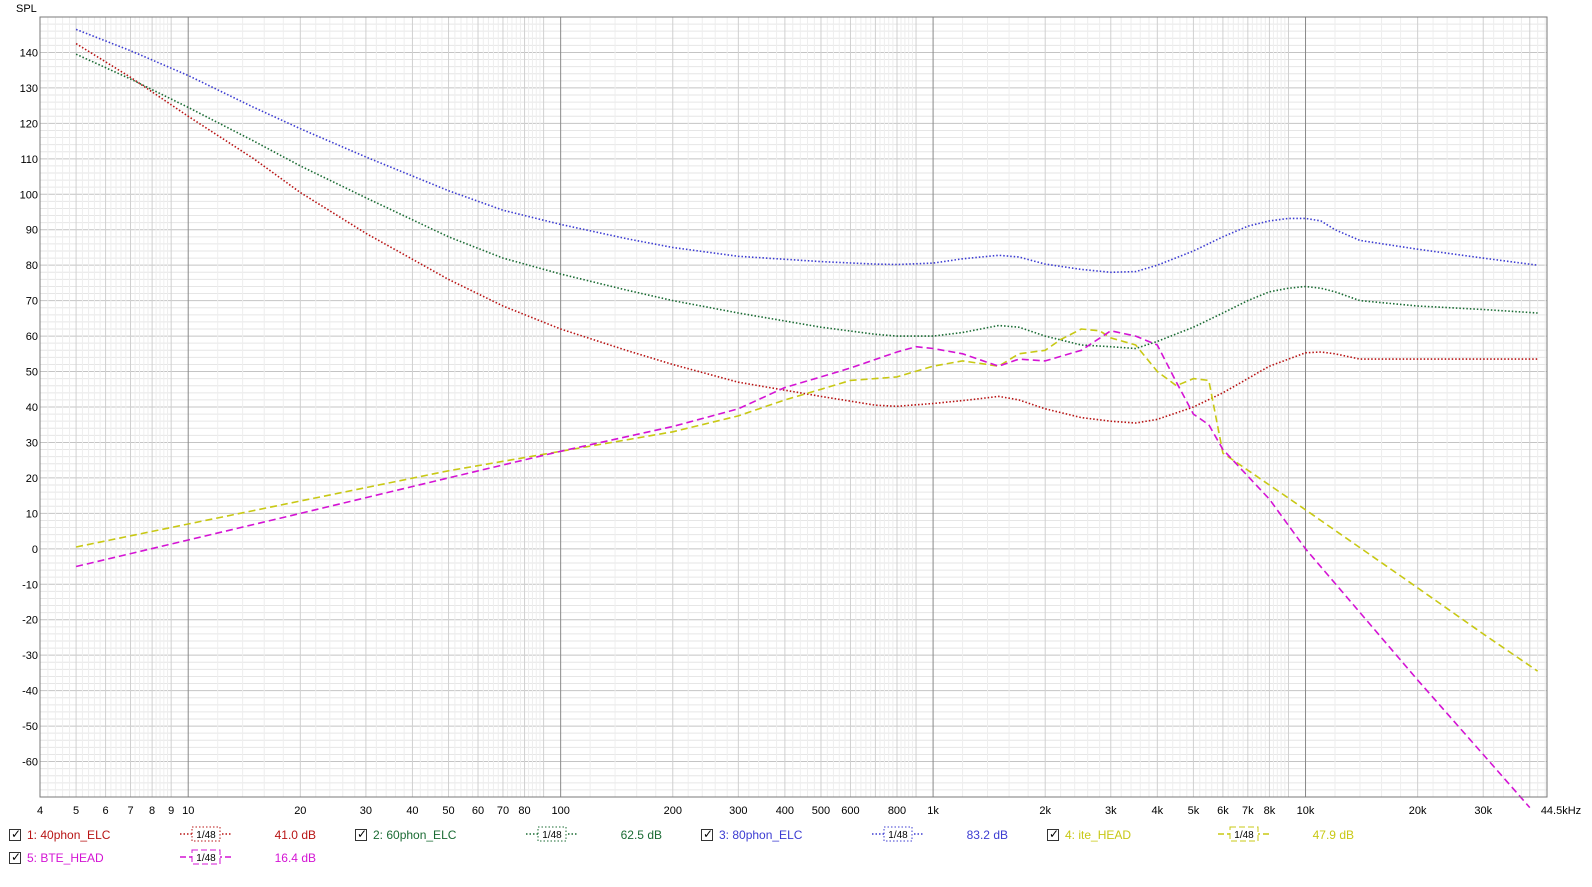 This screenshot has width=1592, height=887. What do you see at coordinates (106, 811) in the screenshot?
I see `x-tick-label: 6` at bounding box center [106, 811].